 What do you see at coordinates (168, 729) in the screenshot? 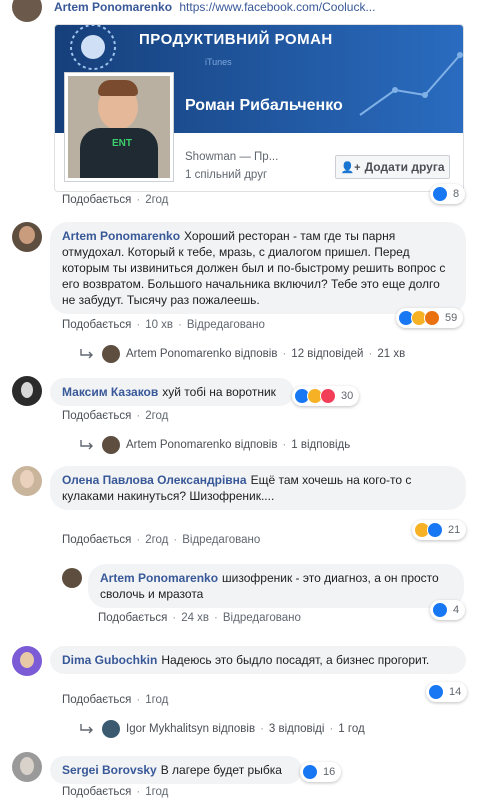
I see `reply-author: Igor Mykhalitsyn` at bounding box center [168, 729].